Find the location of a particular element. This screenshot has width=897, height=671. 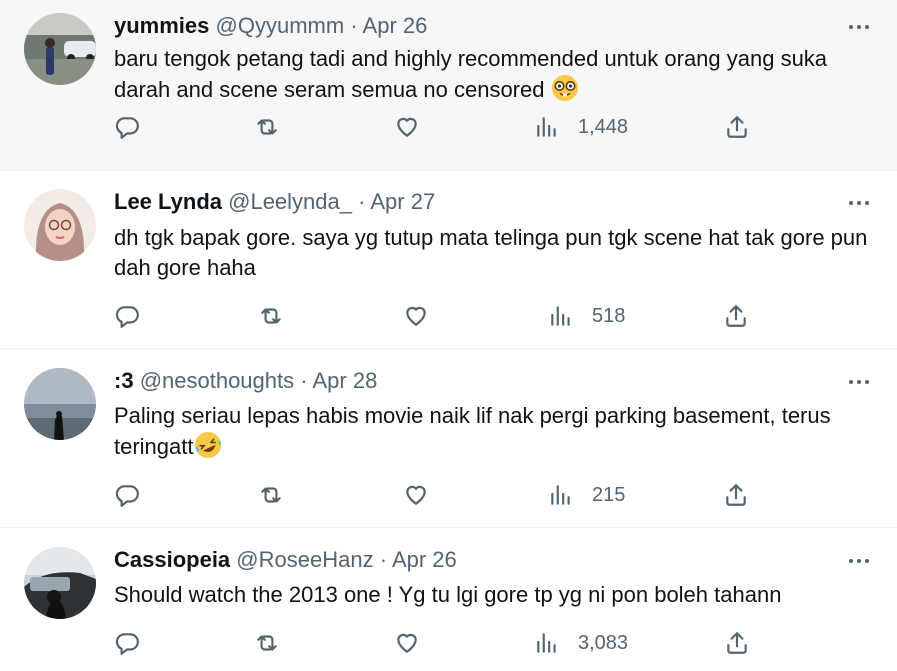

views-count: 518 is located at coordinates (609, 315).